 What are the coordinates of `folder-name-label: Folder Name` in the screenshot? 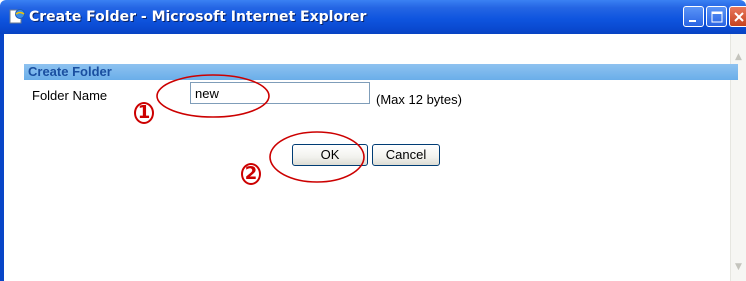 It's located at (70, 95).